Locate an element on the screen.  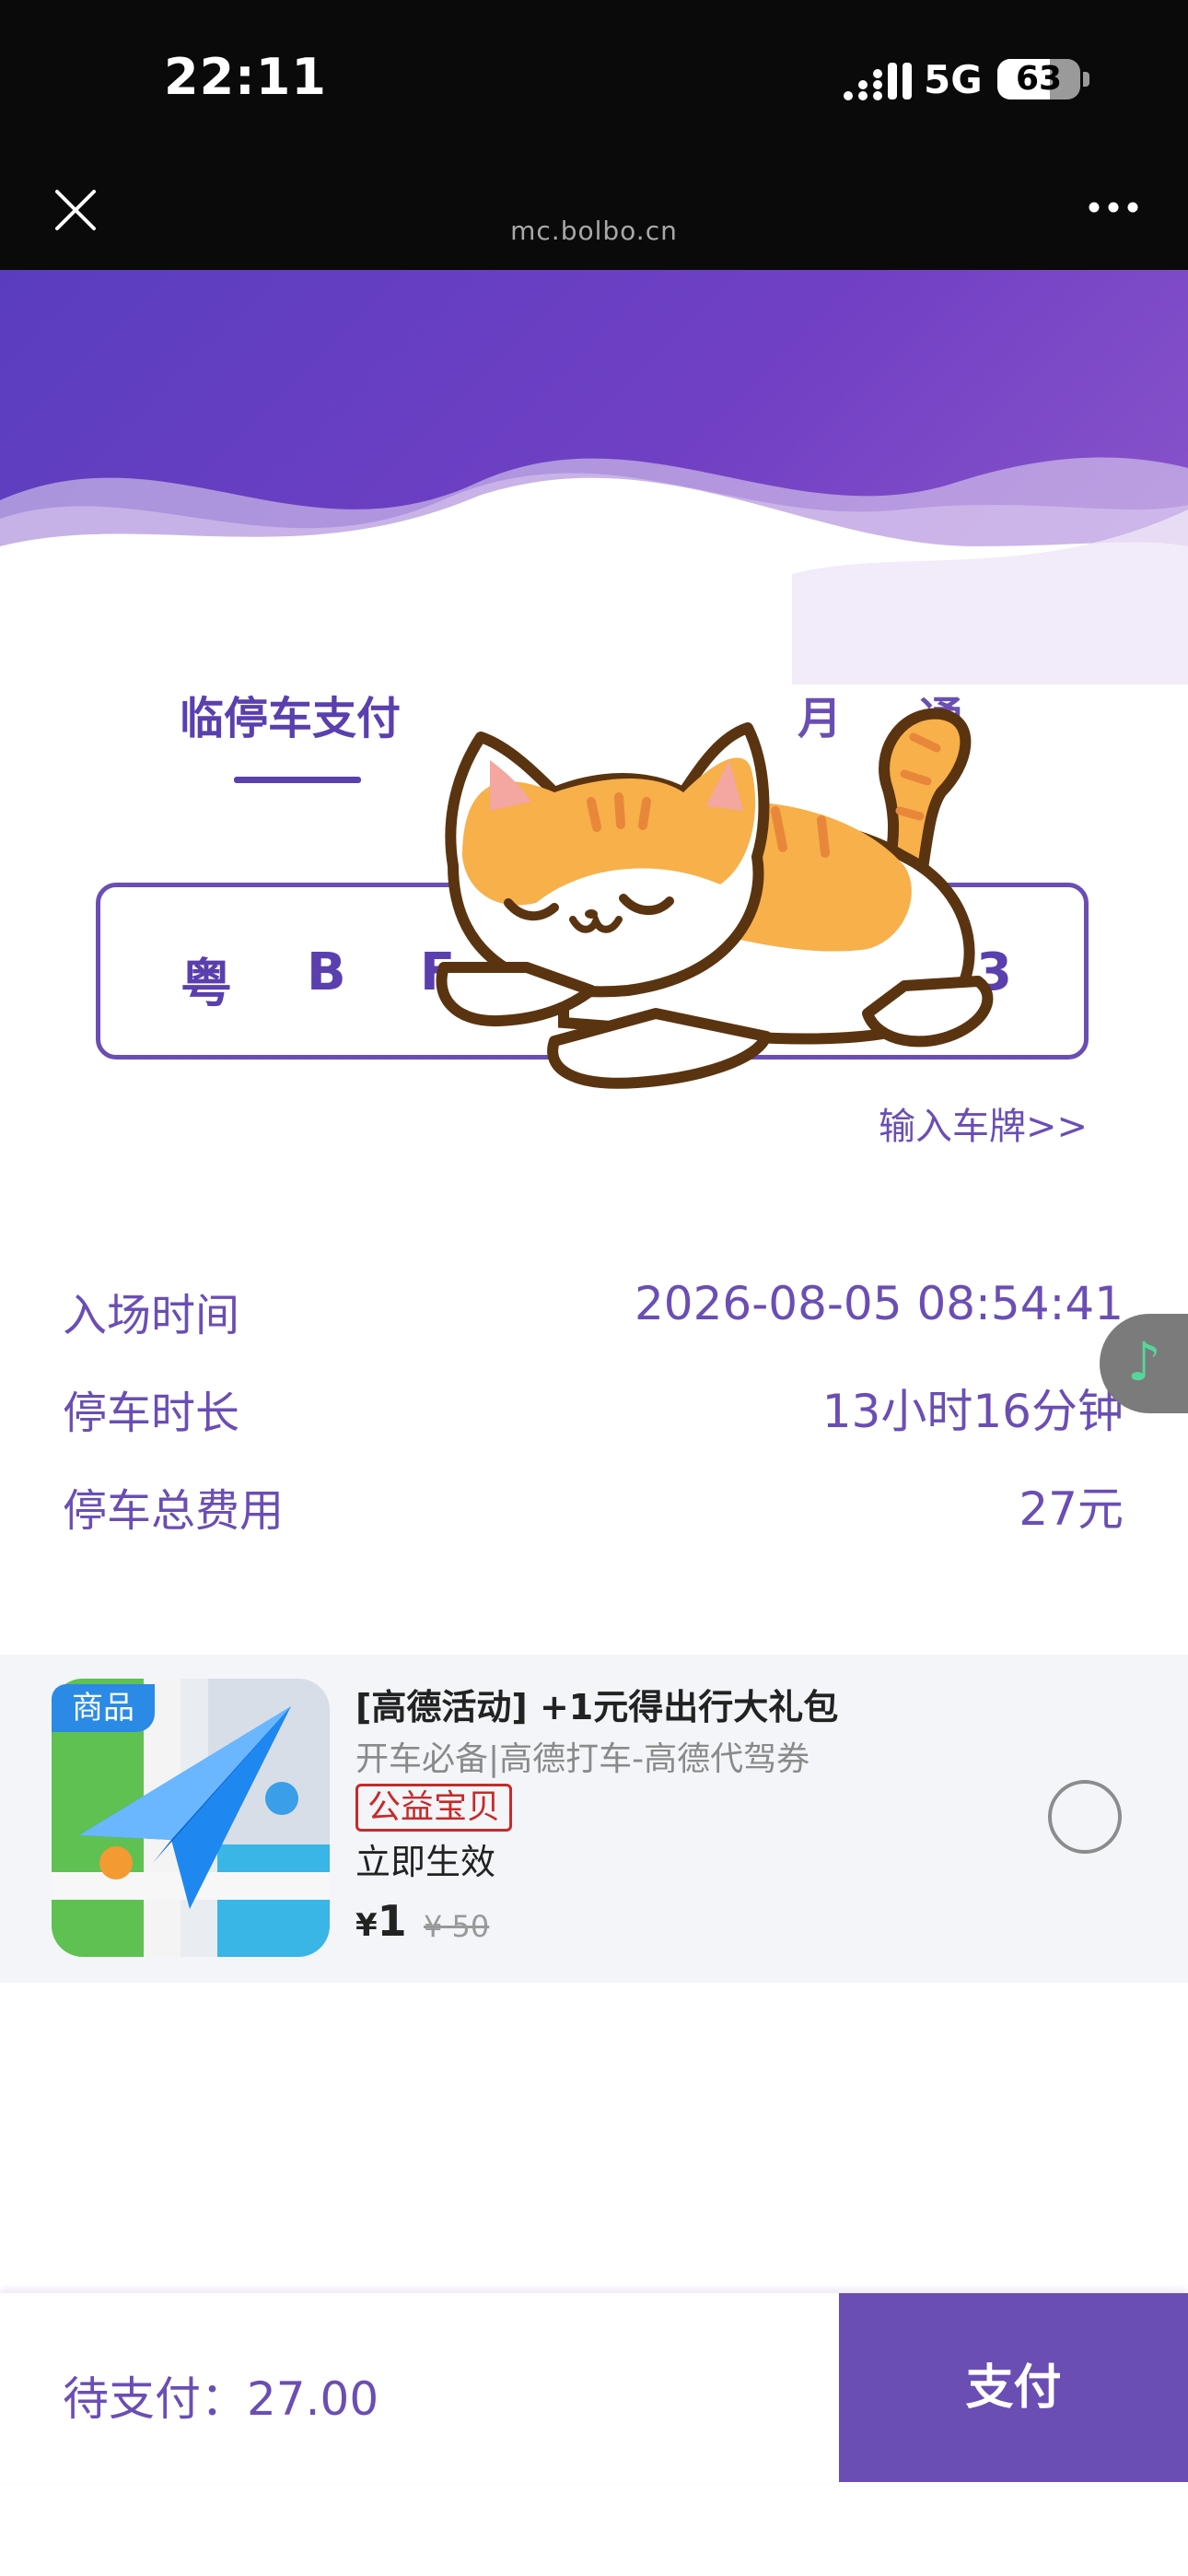
pay-button: 支付 is located at coordinates (1013, 2387).